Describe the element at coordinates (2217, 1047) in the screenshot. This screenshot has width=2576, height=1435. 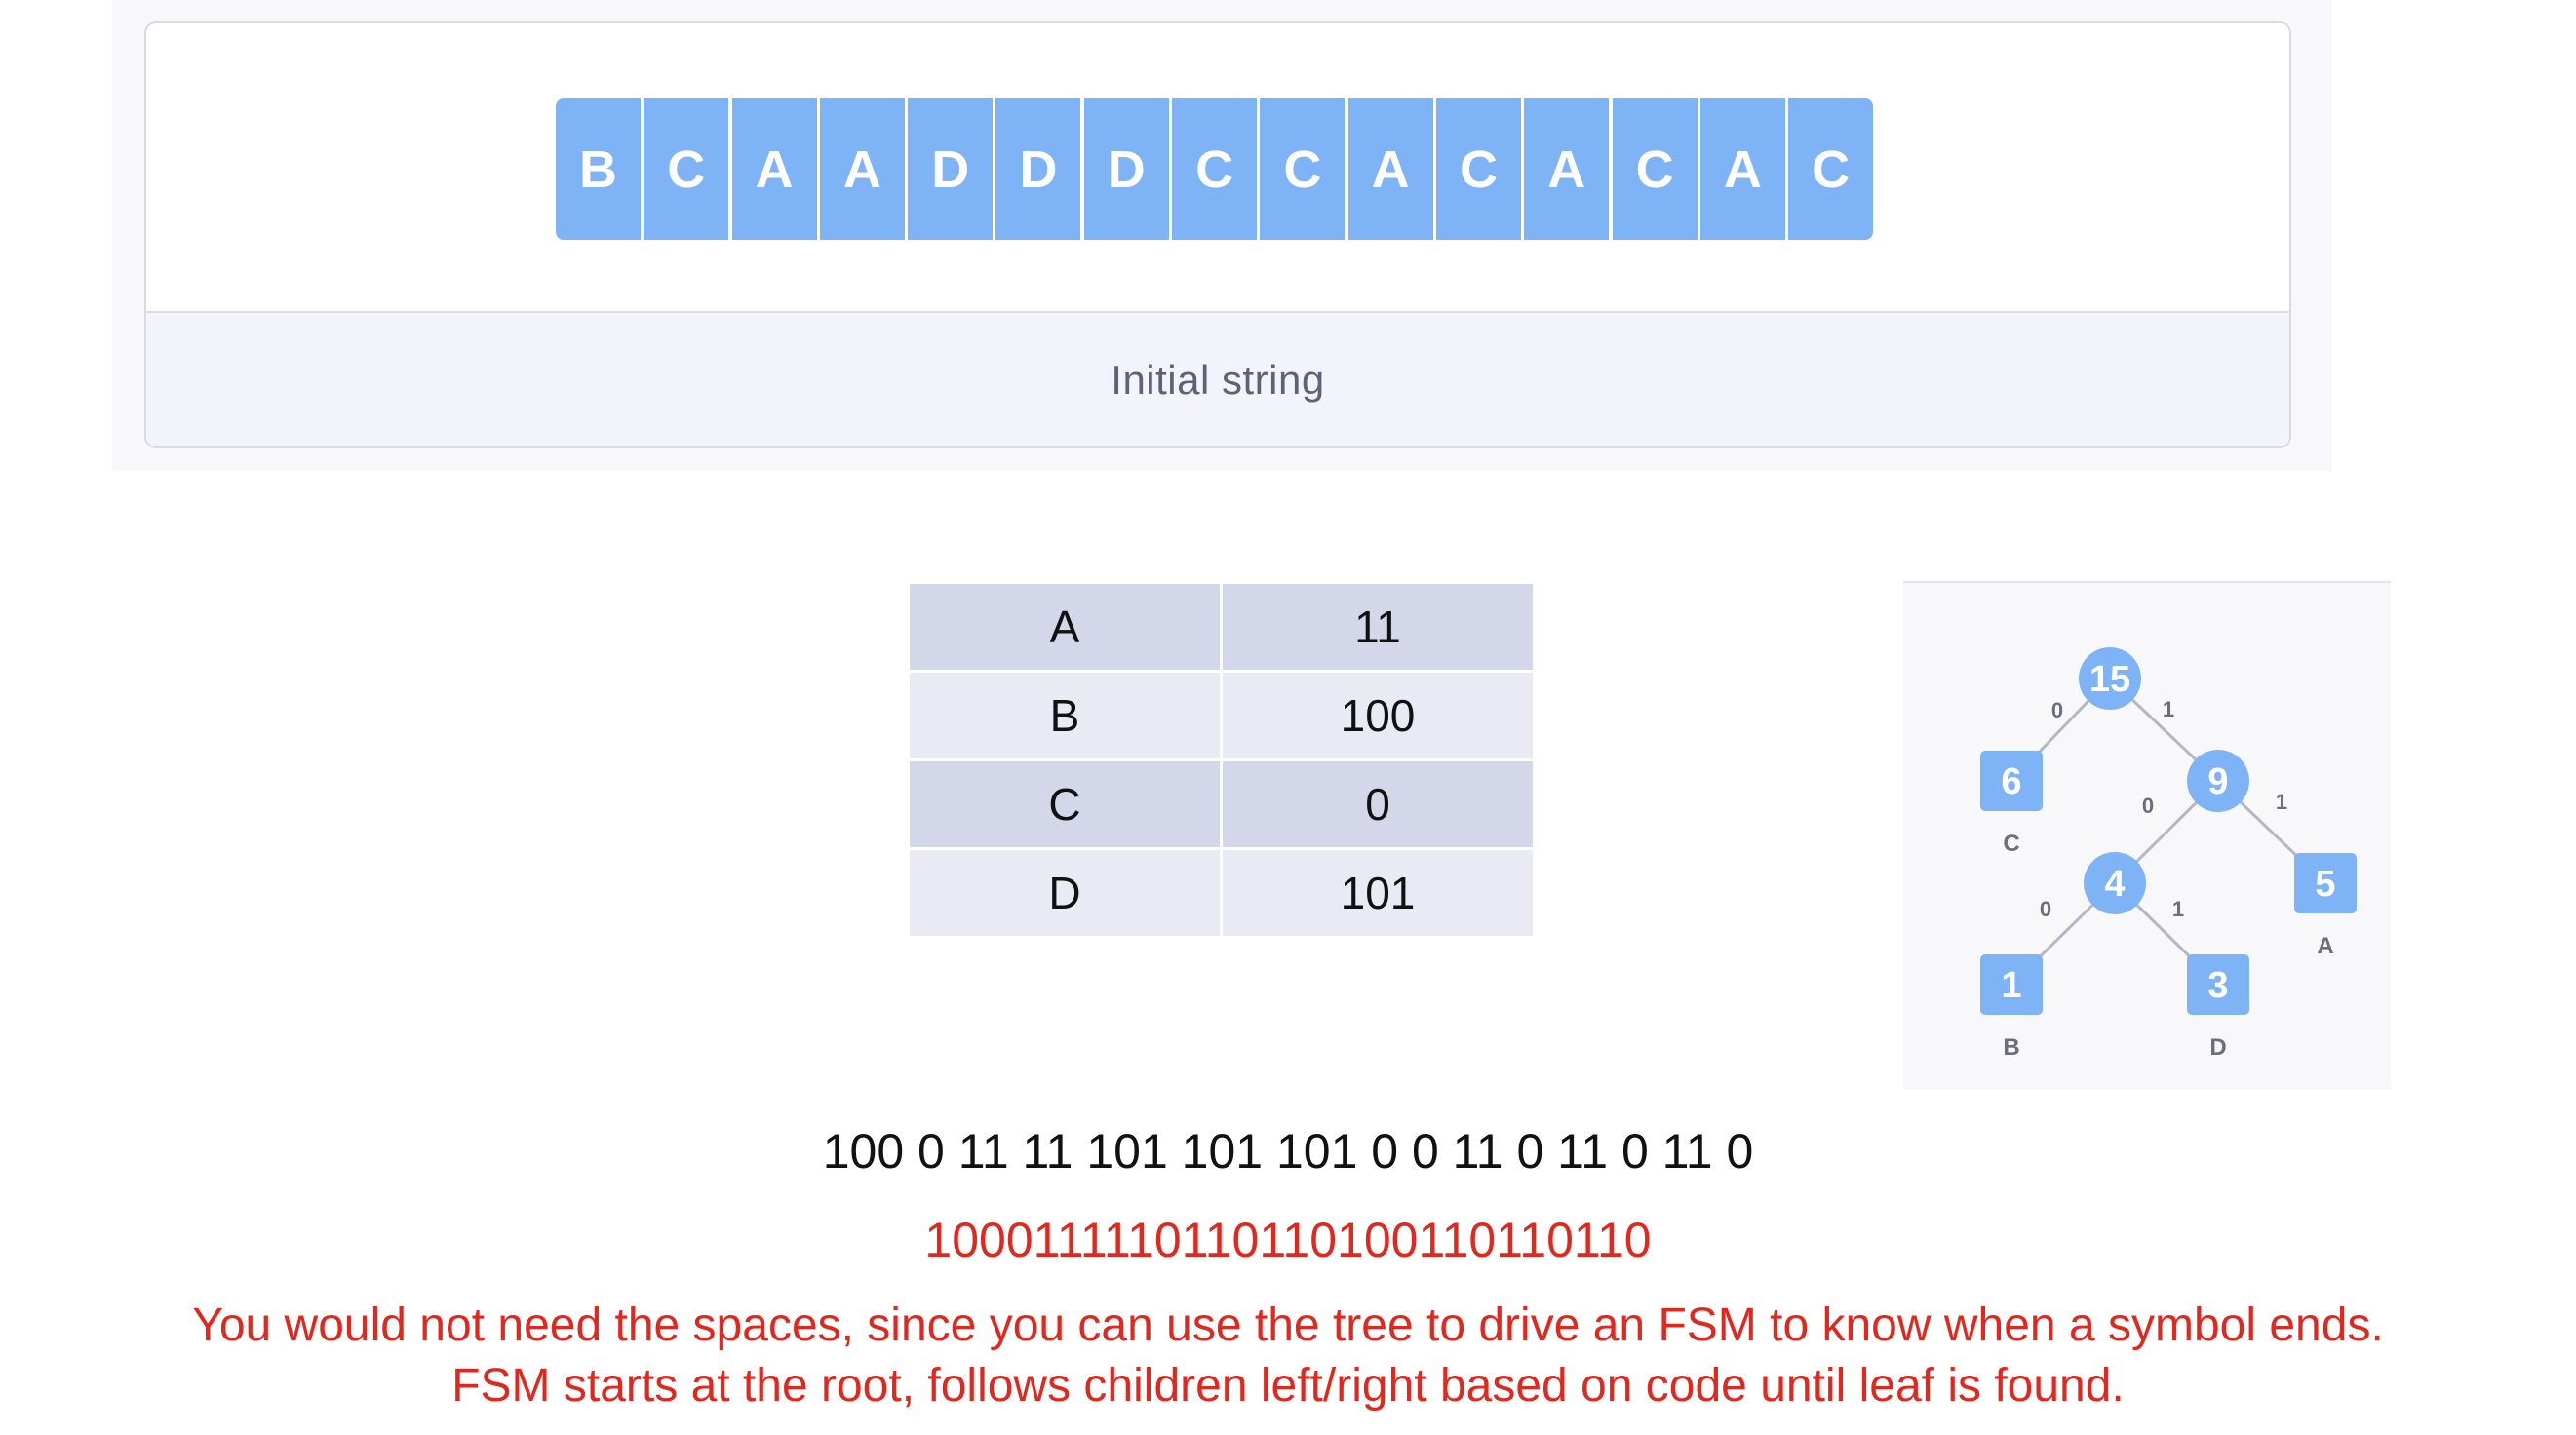
I see `leaf-symbol: D` at that location.